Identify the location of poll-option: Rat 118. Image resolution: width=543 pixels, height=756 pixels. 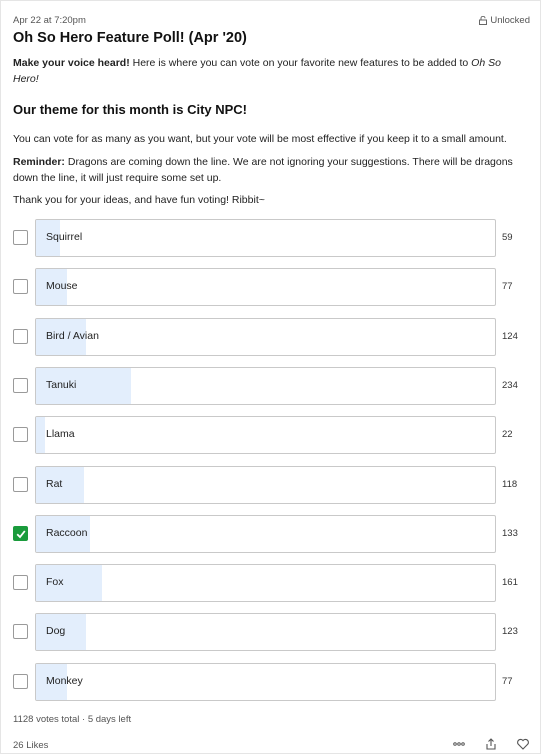
(271, 485).